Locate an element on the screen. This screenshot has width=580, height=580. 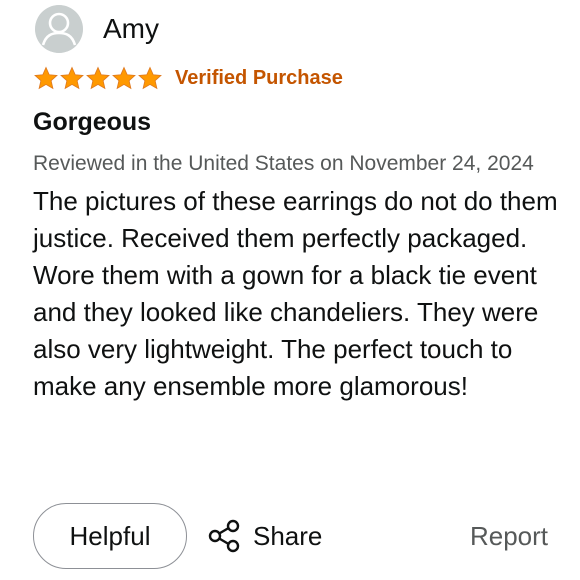
reviewer-profile: Amy is located at coordinates (307, 29).